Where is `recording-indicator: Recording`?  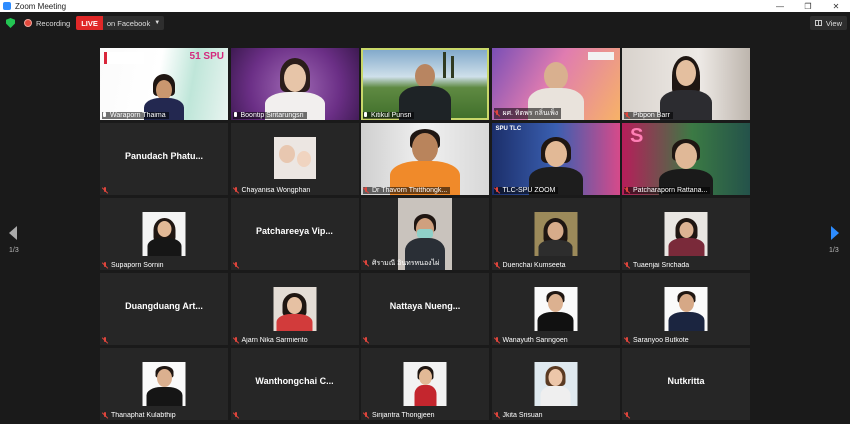
recording-indicator: Recording is located at coordinates (47, 23).